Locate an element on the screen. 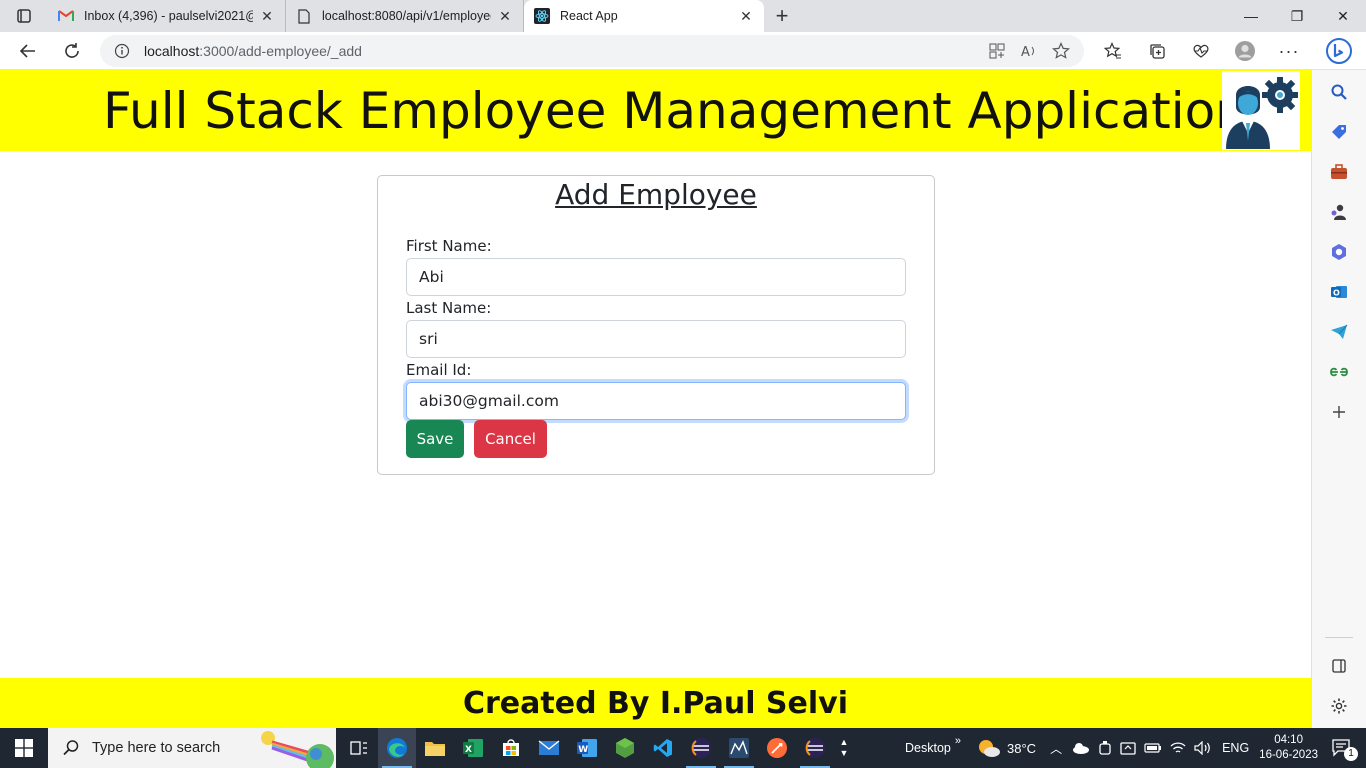 The height and width of the screenshot is (768, 1366). eclipse-icon is located at coordinates (815, 748).